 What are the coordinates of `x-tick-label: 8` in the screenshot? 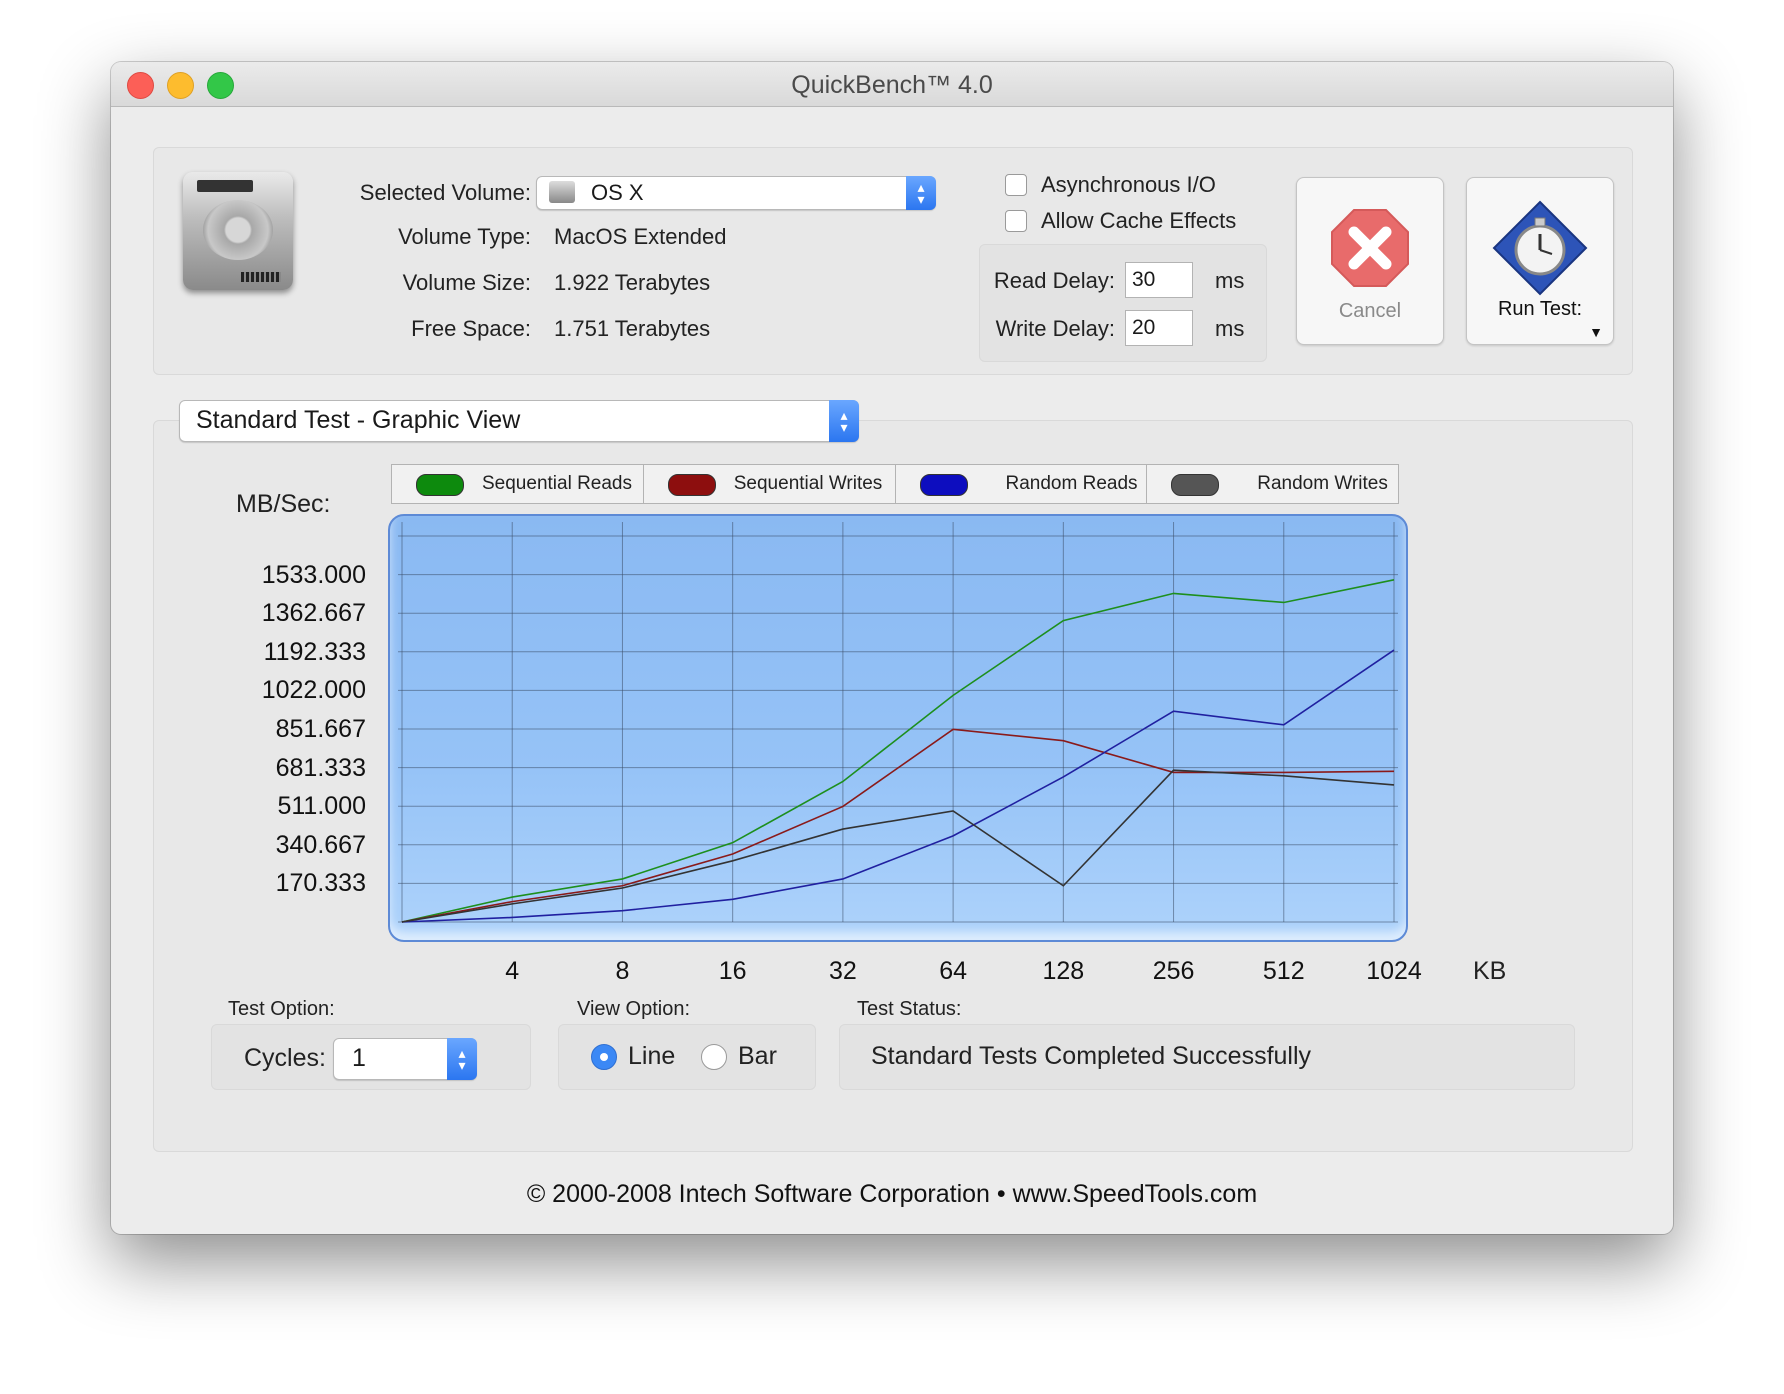 It's located at (622, 971).